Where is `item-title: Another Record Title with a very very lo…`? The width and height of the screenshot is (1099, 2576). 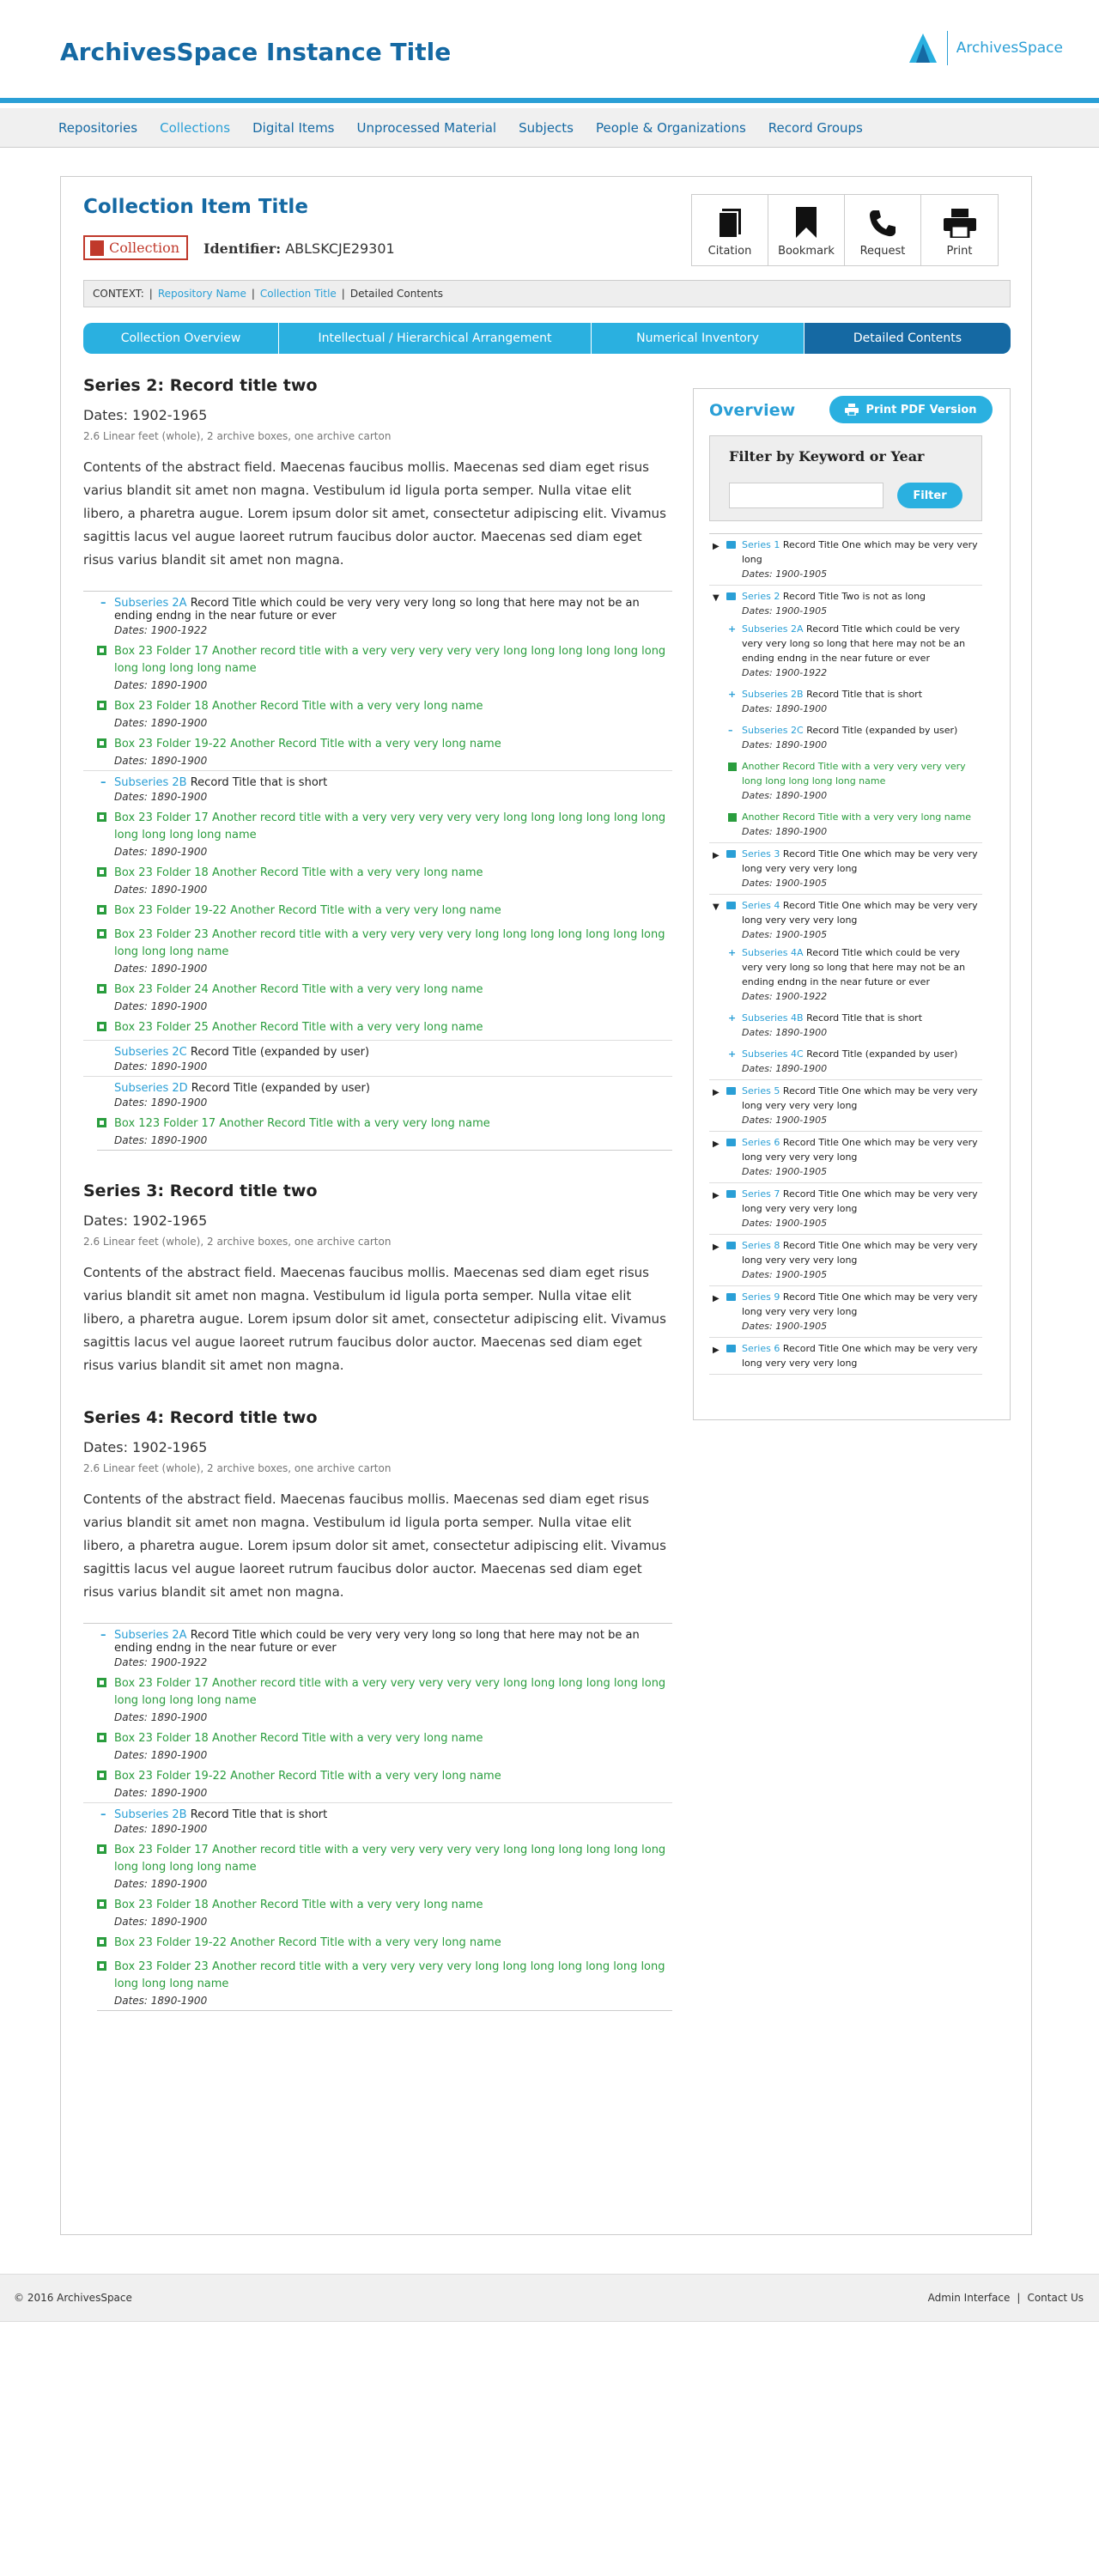
item-title: Another Record Title with a very very lo… is located at coordinates (862, 817).